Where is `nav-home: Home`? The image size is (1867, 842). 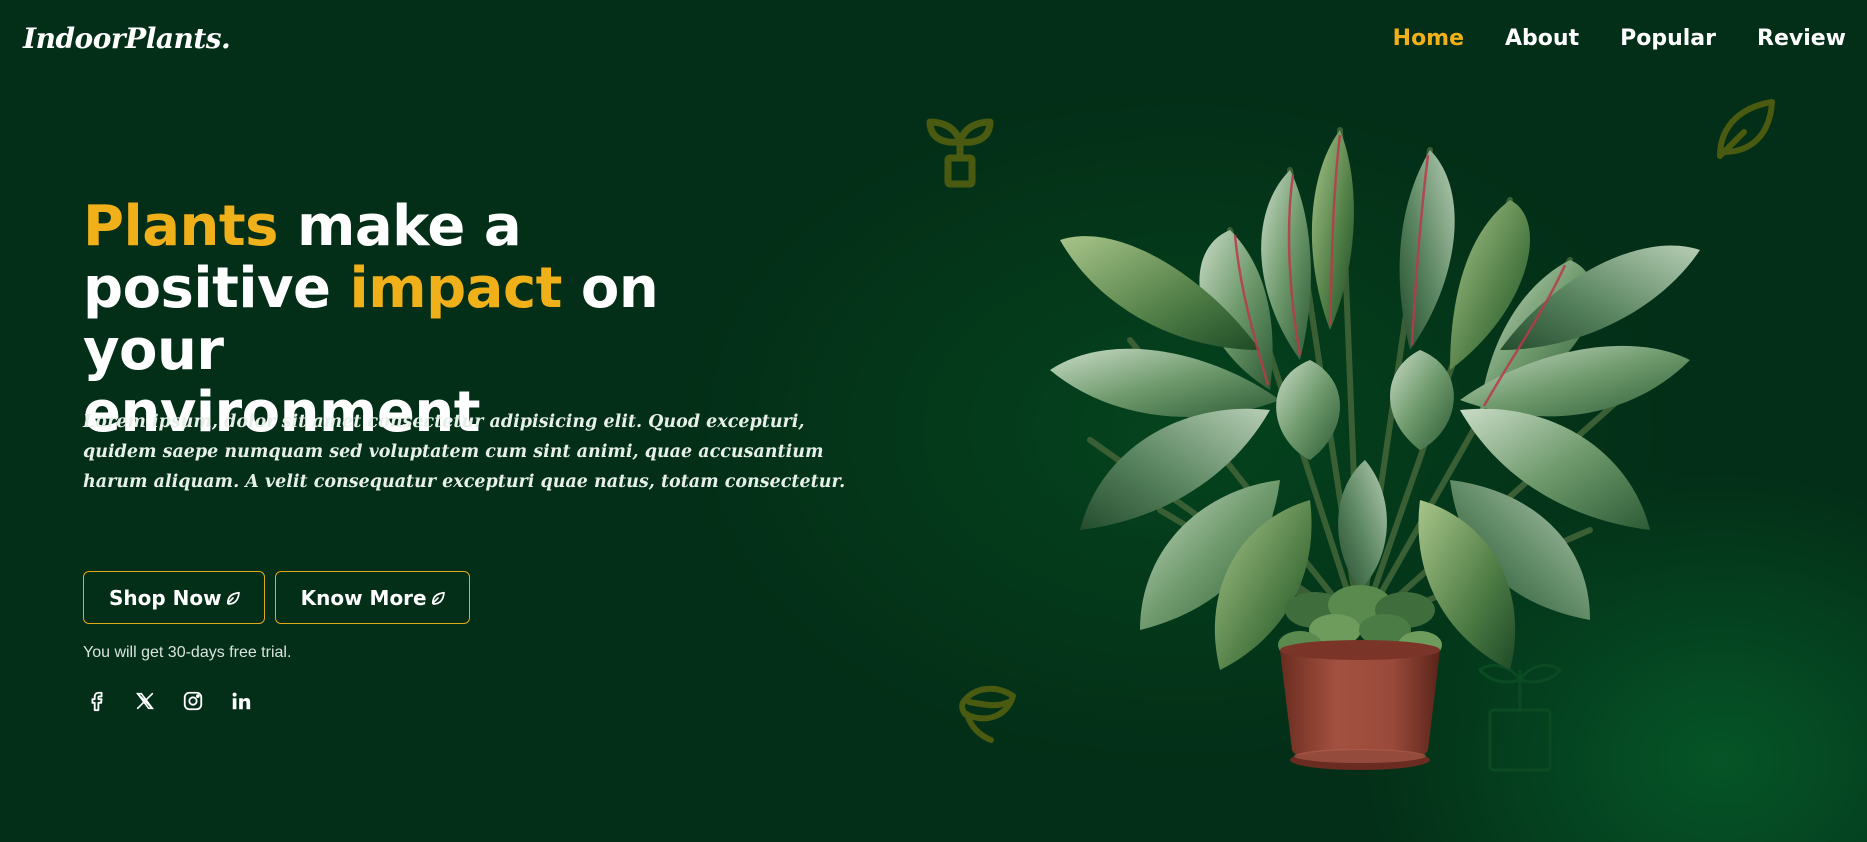 nav-home: Home is located at coordinates (1428, 38).